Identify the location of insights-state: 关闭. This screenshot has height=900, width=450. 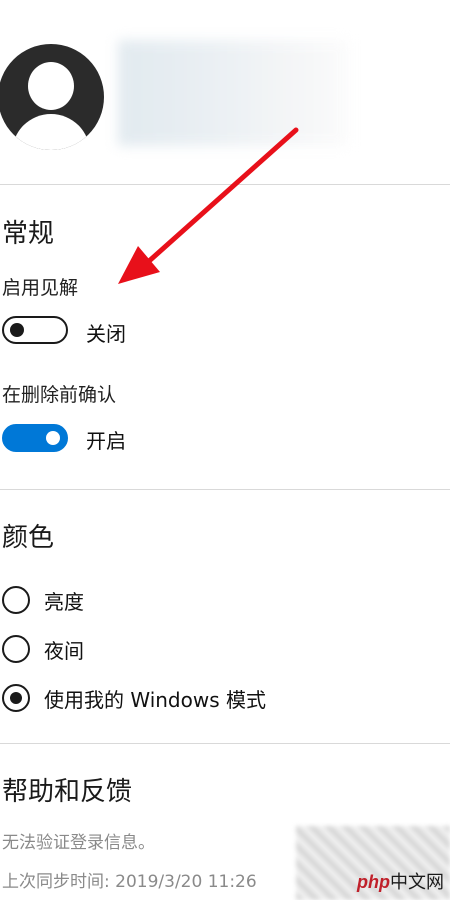
(106, 334).